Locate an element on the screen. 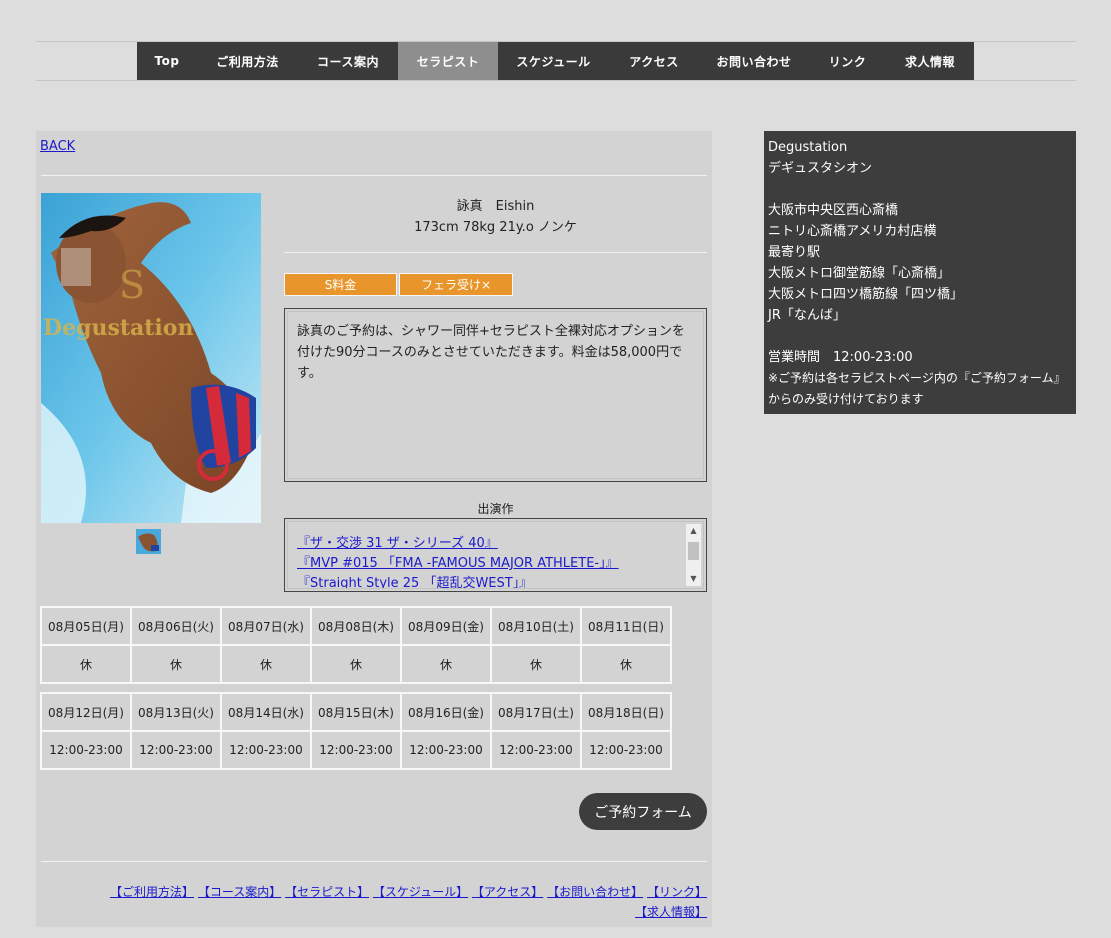  tag-price: S料金 is located at coordinates (340, 284).